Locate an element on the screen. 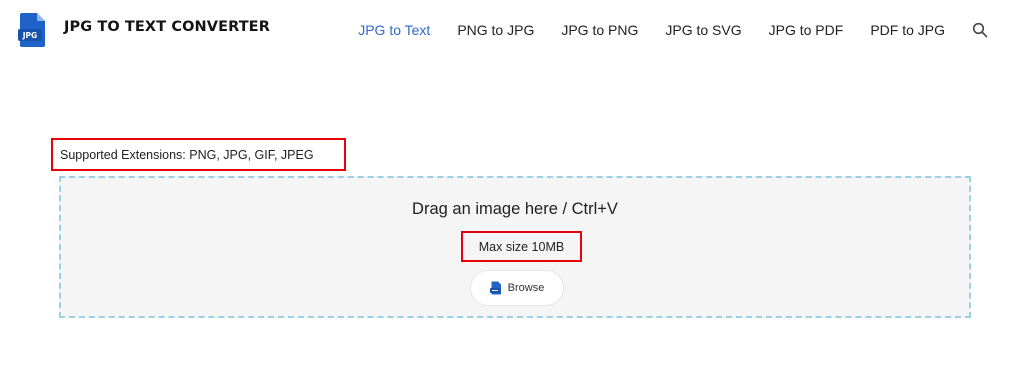  nav-jpg-to-png: JPG to PNG is located at coordinates (599, 30).